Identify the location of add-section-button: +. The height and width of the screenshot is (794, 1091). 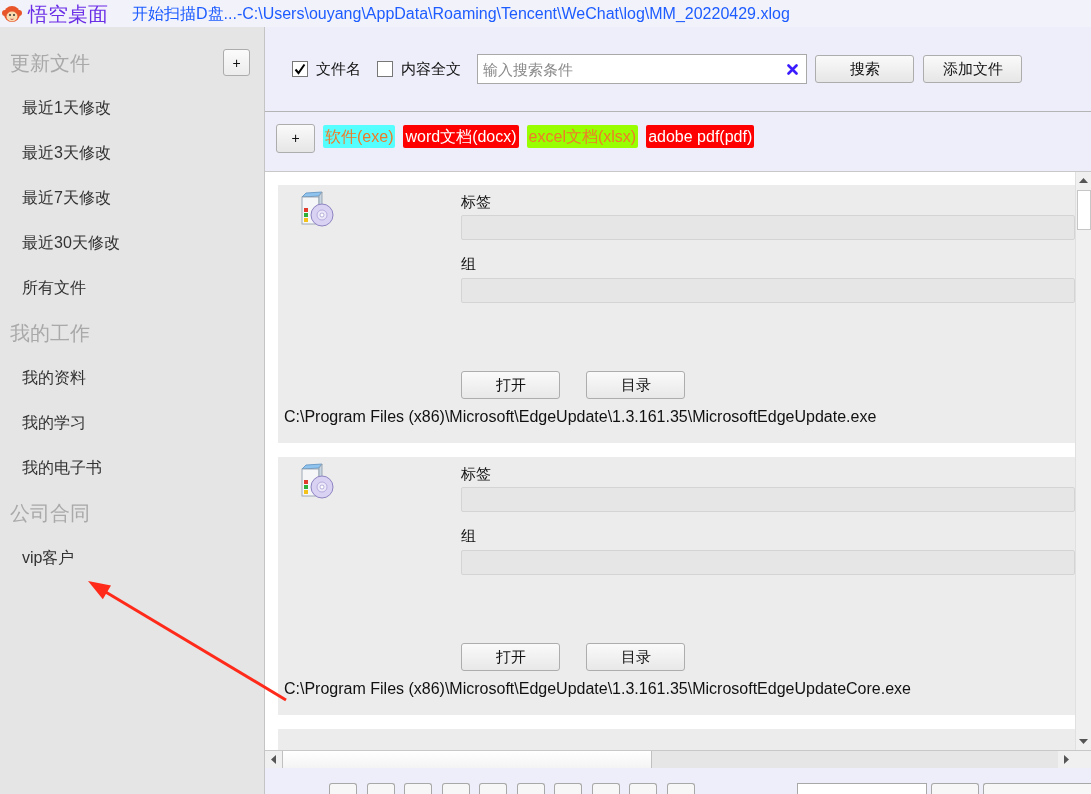
(236, 62).